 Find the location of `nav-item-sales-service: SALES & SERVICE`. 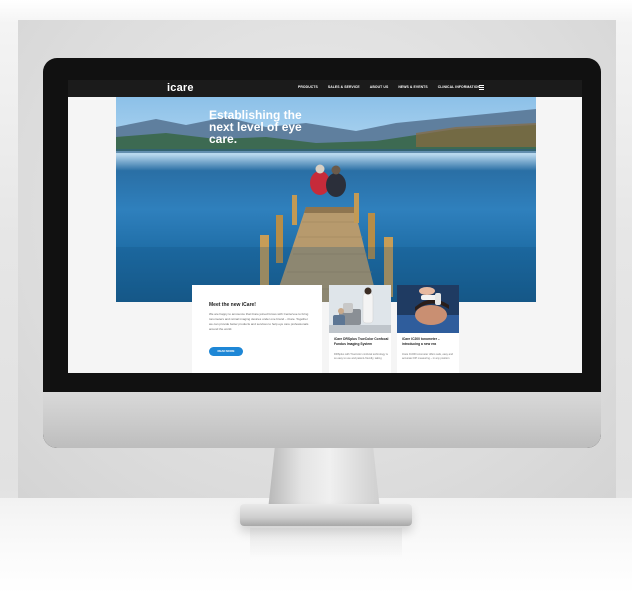

nav-item-sales-service: SALES & SERVICE is located at coordinates (344, 87).